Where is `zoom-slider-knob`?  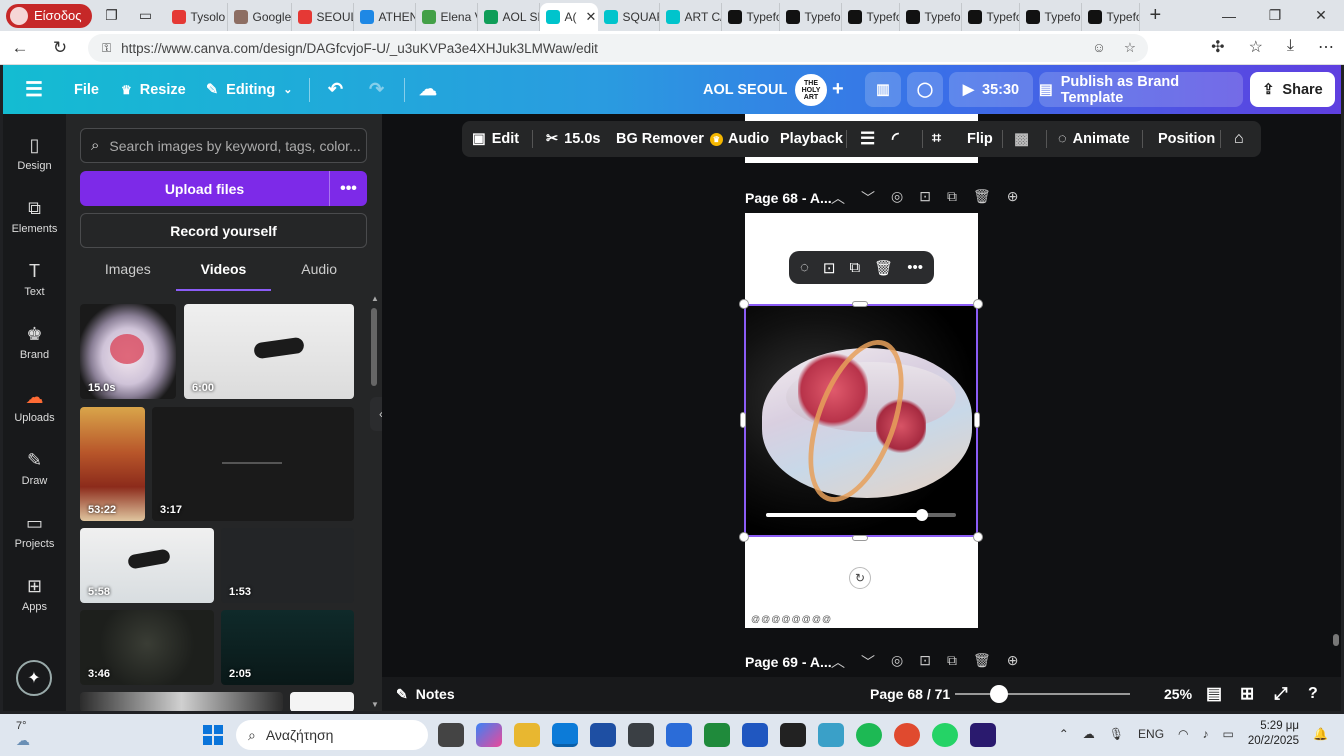 zoom-slider-knob is located at coordinates (998, 694).